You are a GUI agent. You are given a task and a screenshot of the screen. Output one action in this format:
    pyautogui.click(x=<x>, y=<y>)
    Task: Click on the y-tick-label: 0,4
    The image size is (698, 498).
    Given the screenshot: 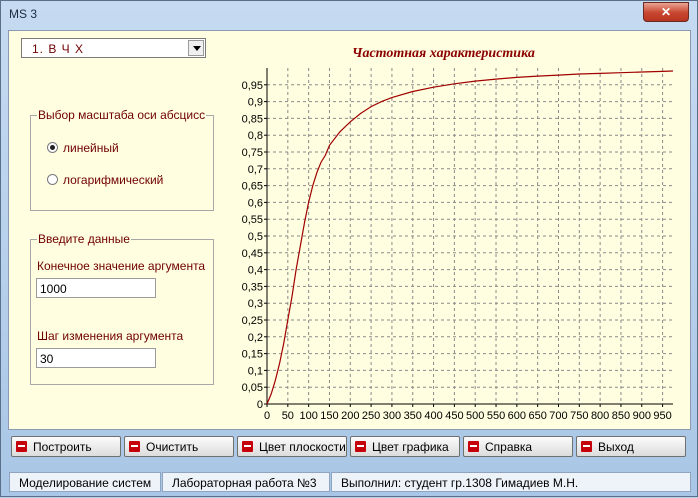 What is the action you would take?
    pyautogui.click(x=255, y=271)
    